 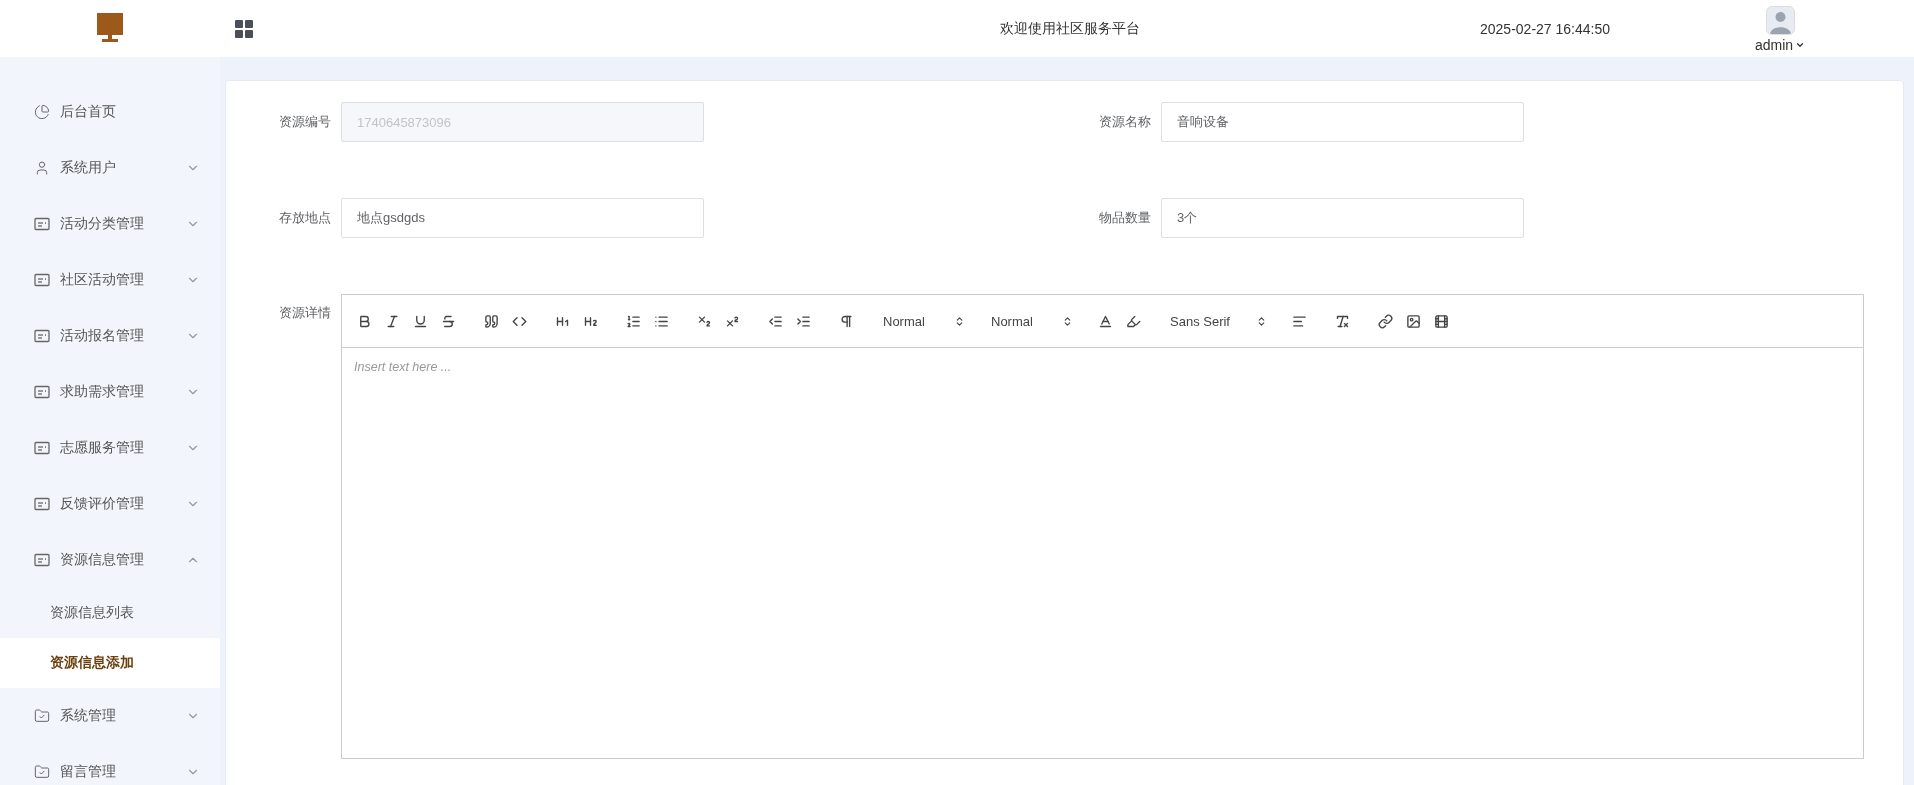 I want to click on video-icon, so click(x=1441, y=321).